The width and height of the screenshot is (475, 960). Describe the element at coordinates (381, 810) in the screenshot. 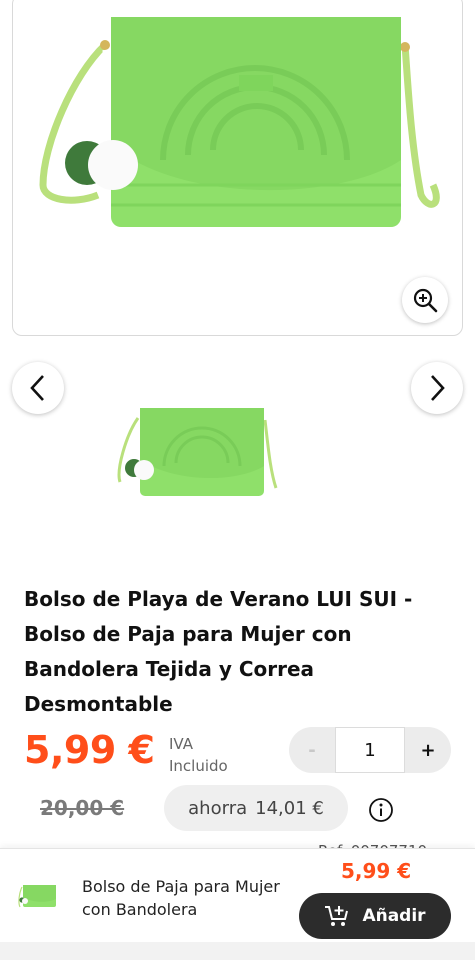

I see `info-icon` at that location.